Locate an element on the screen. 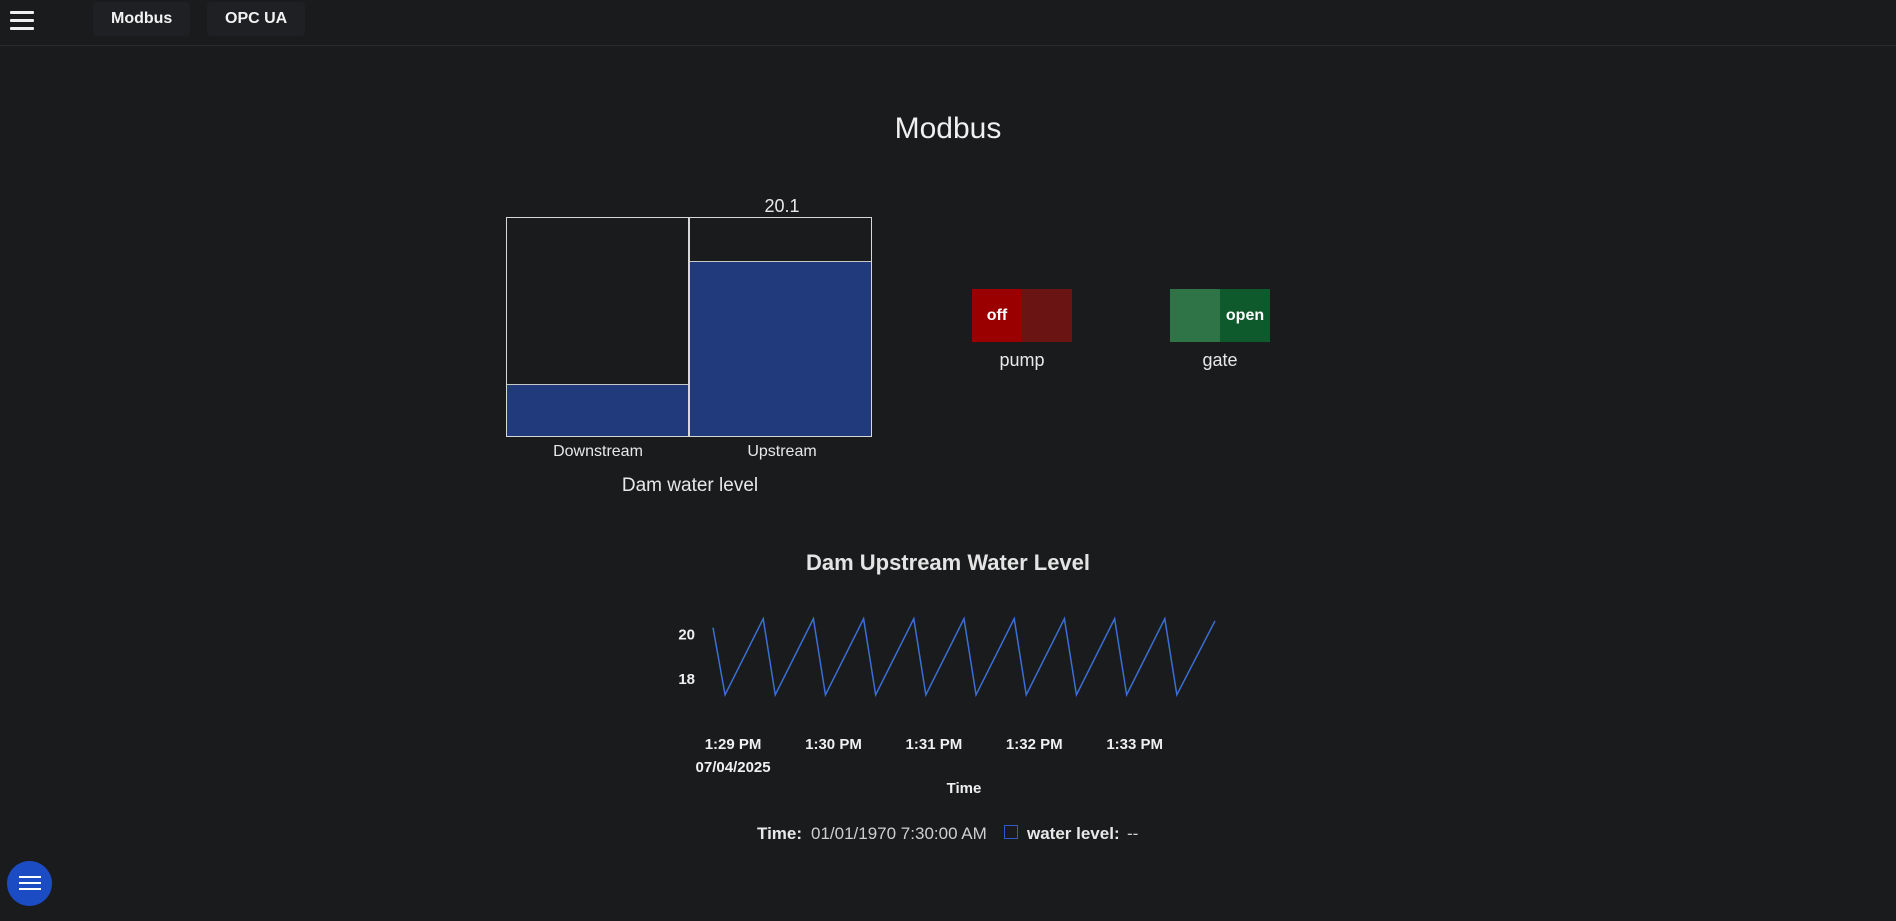 Image resolution: width=1896 pixels, height=921 pixels. upstream-value: 20.1 is located at coordinates (782, 206).